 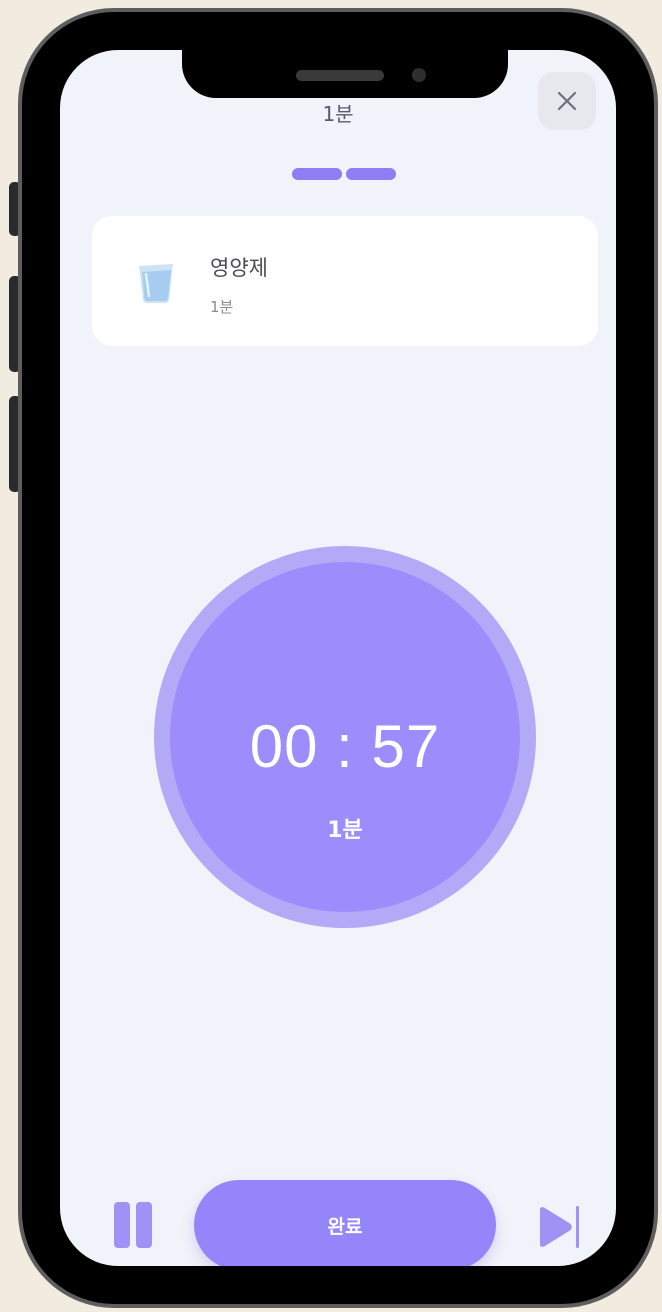 What do you see at coordinates (338, 114) in the screenshot?
I see `page-title: 1분` at bounding box center [338, 114].